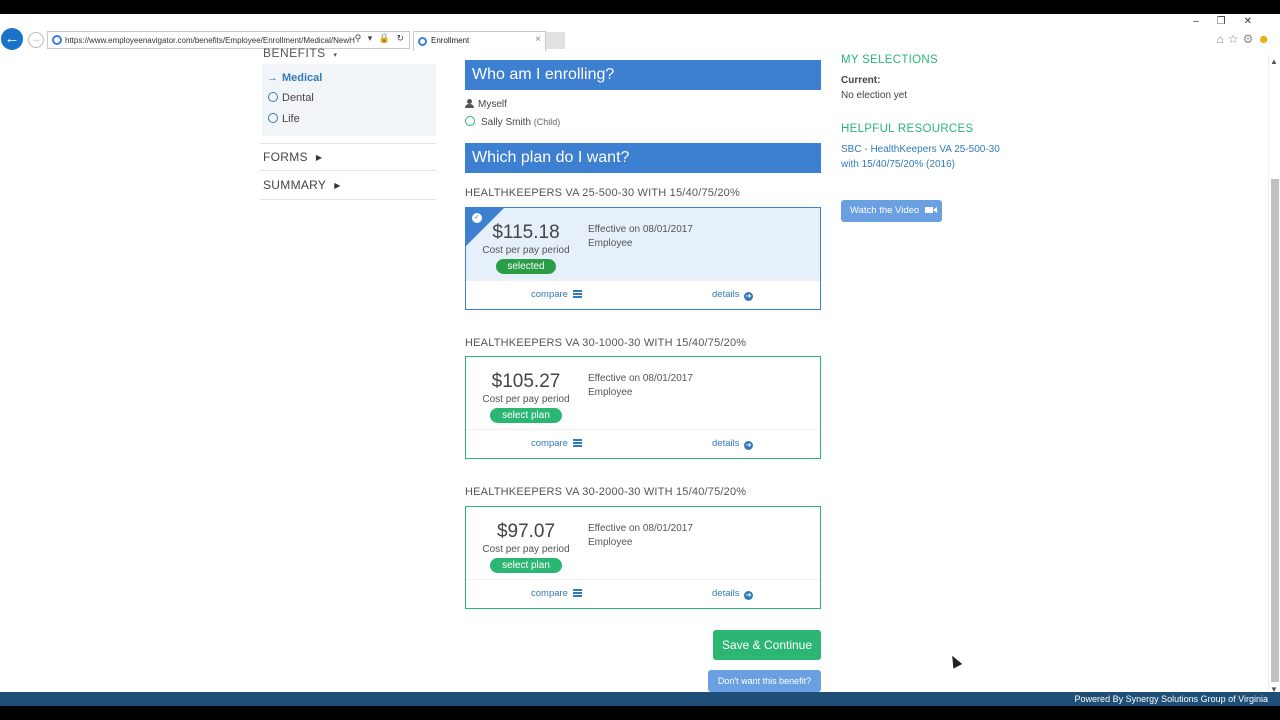  Describe the element at coordinates (295, 185) in the screenshot. I see `summary-label: SUMMARY` at that location.